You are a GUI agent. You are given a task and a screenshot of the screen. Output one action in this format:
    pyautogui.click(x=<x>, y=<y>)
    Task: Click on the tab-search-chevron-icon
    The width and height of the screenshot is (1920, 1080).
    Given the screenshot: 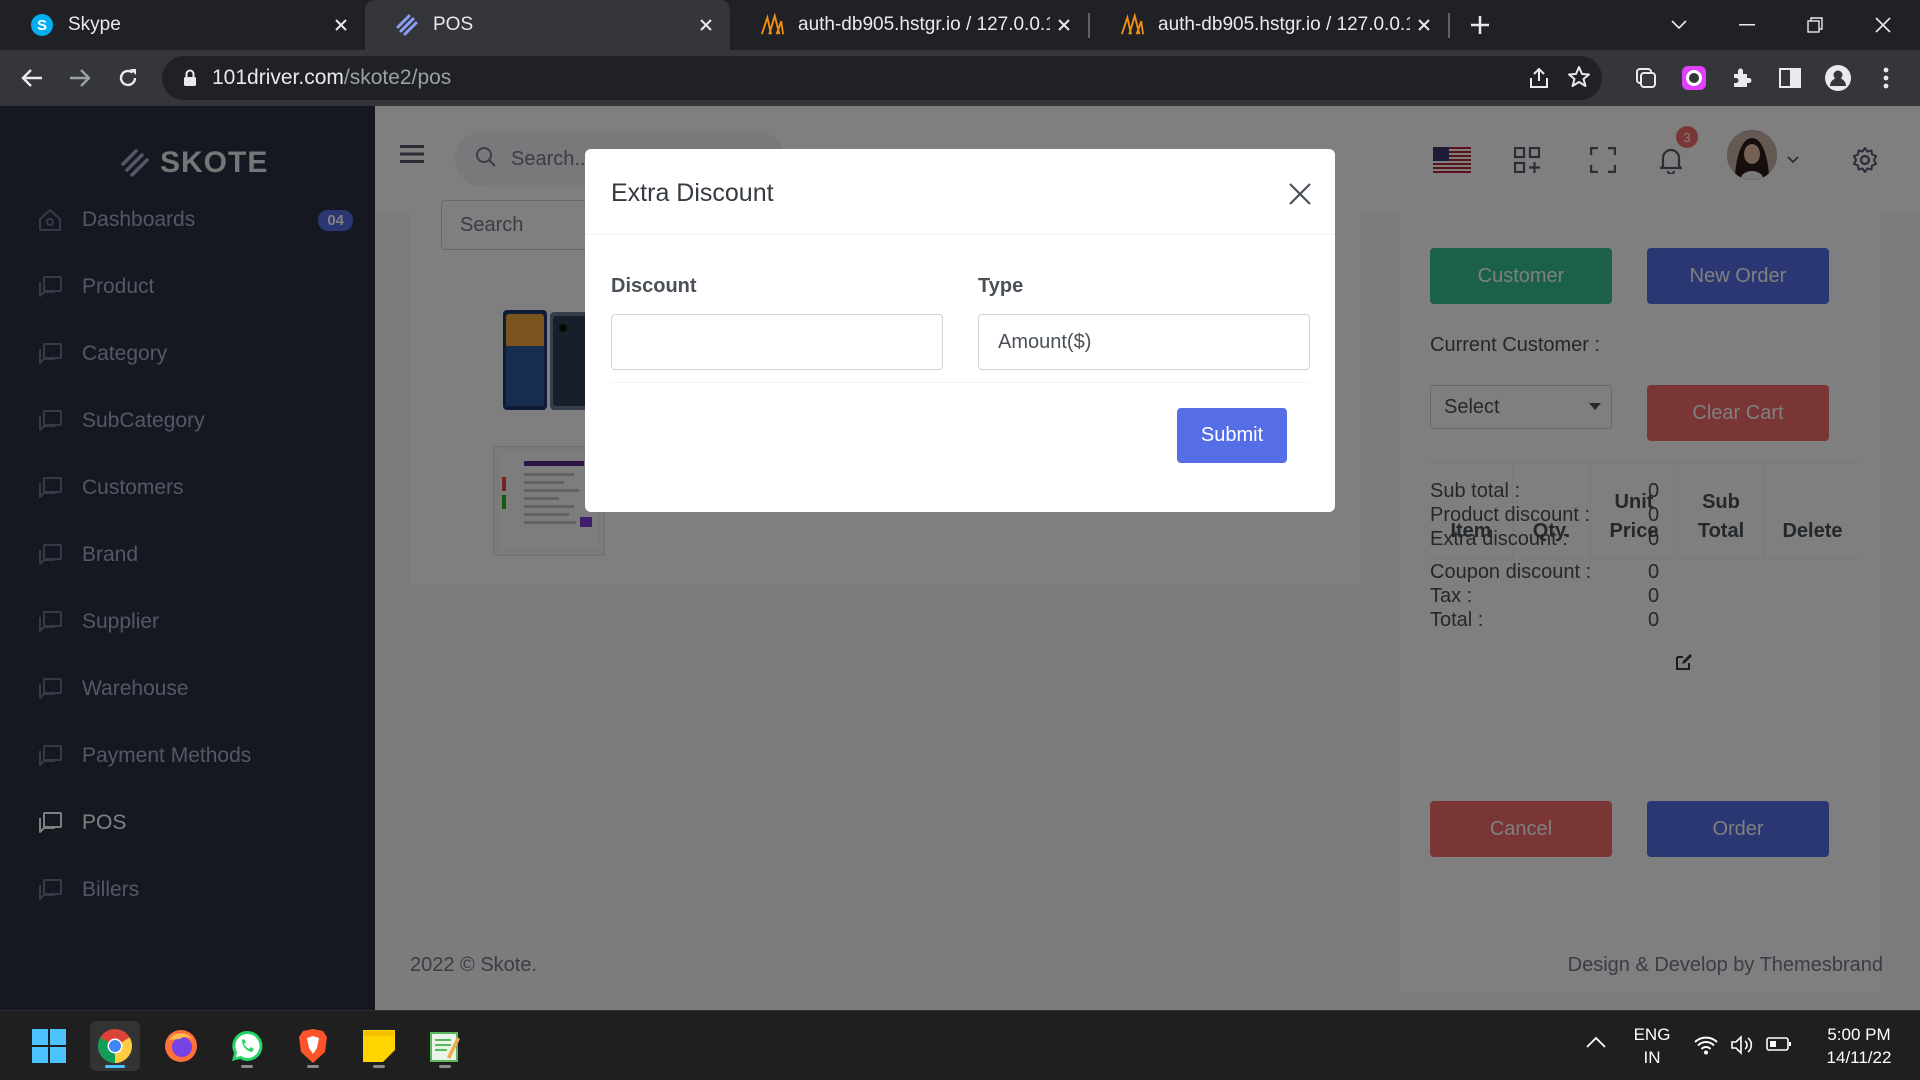 What is the action you would take?
    pyautogui.click(x=1679, y=25)
    